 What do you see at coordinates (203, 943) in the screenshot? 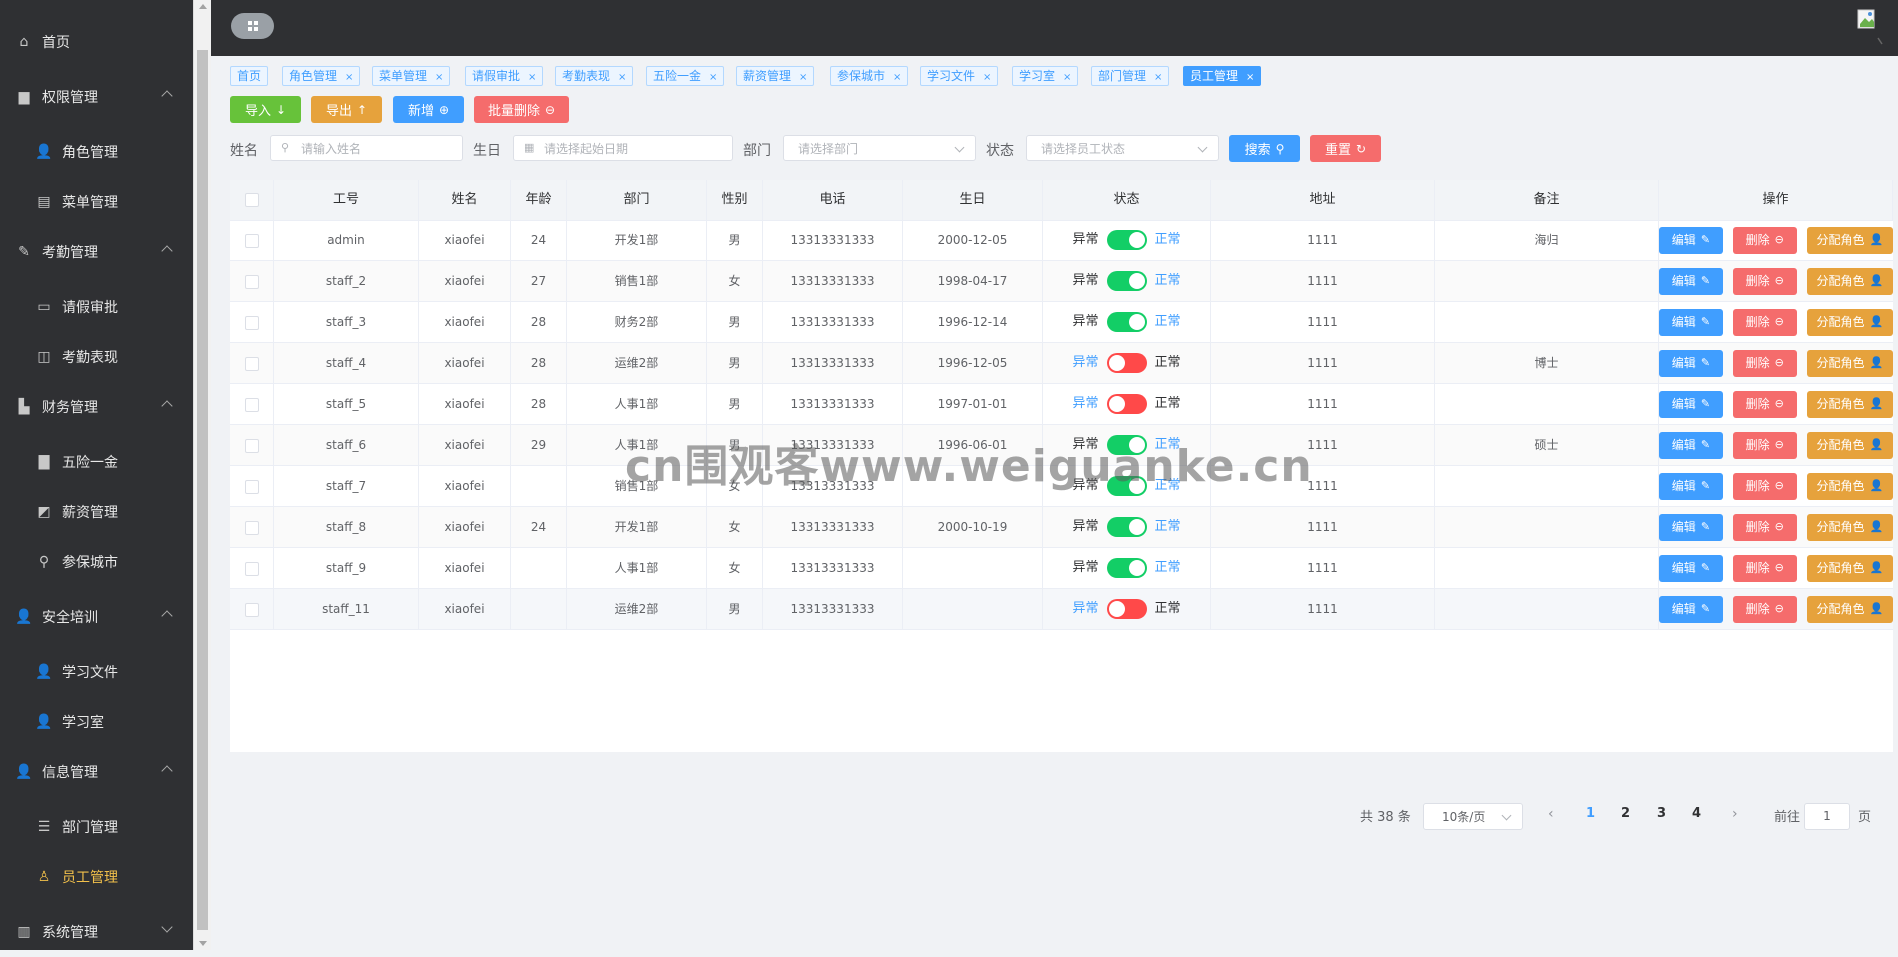
I see `scroll-down-arrow-icon` at bounding box center [203, 943].